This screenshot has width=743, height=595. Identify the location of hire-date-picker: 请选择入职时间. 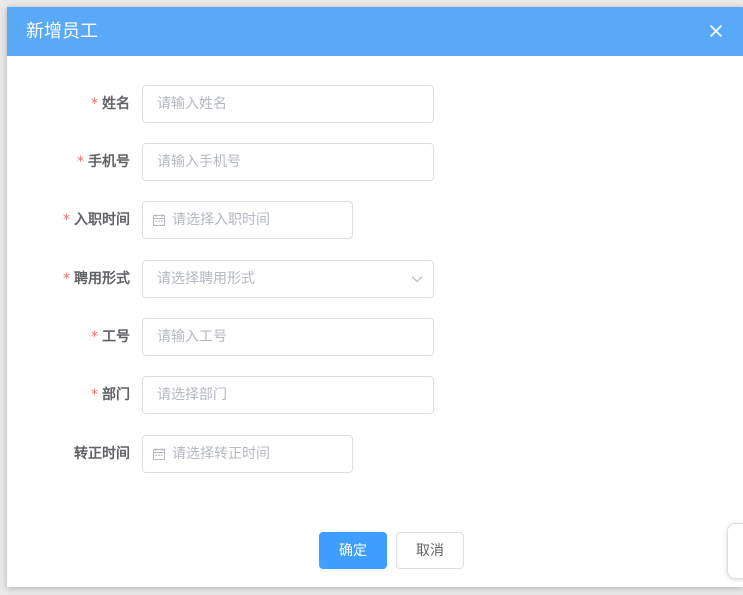
(247, 220).